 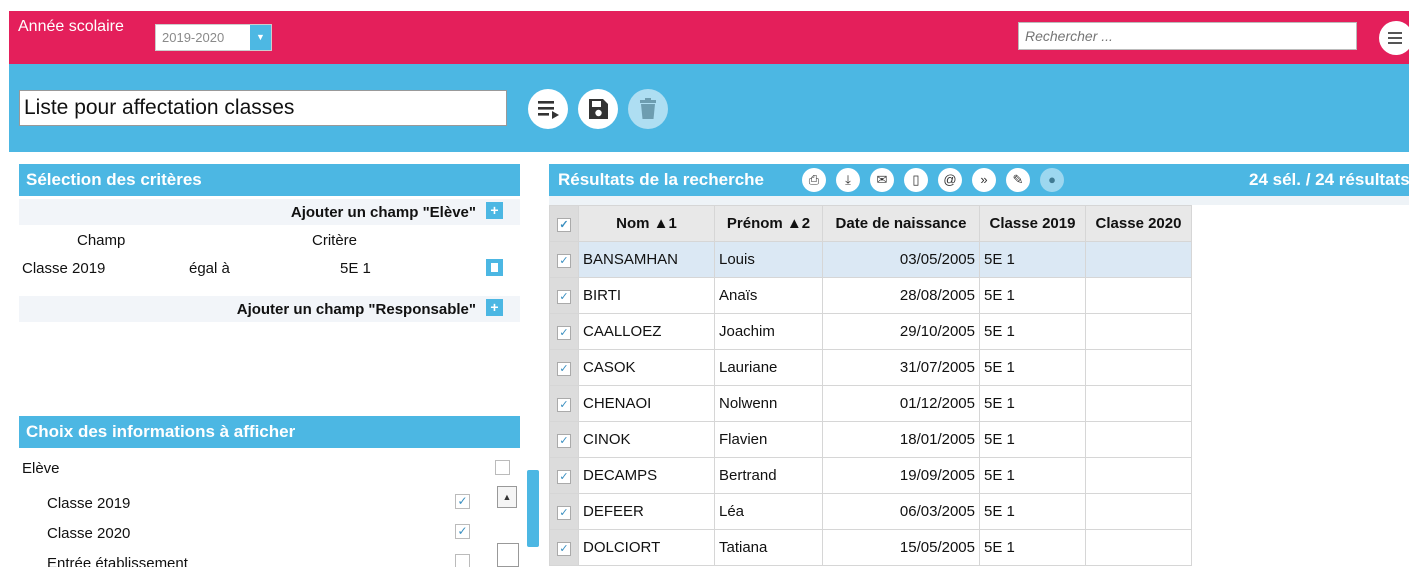 I want to click on cell-nom: DECAMPS, so click(x=646, y=475).